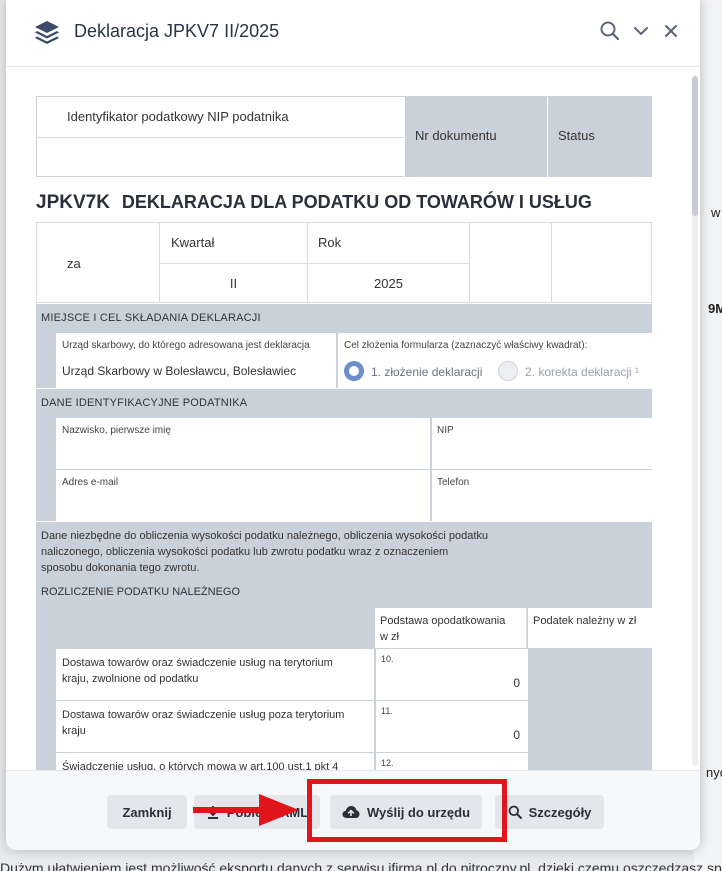 The width and height of the screenshot is (722, 871). What do you see at coordinates (451, 628) in the screenshot?
I see `column-header-base: Podstawa opodatkowania w zł` at bounding box center [451, 628].